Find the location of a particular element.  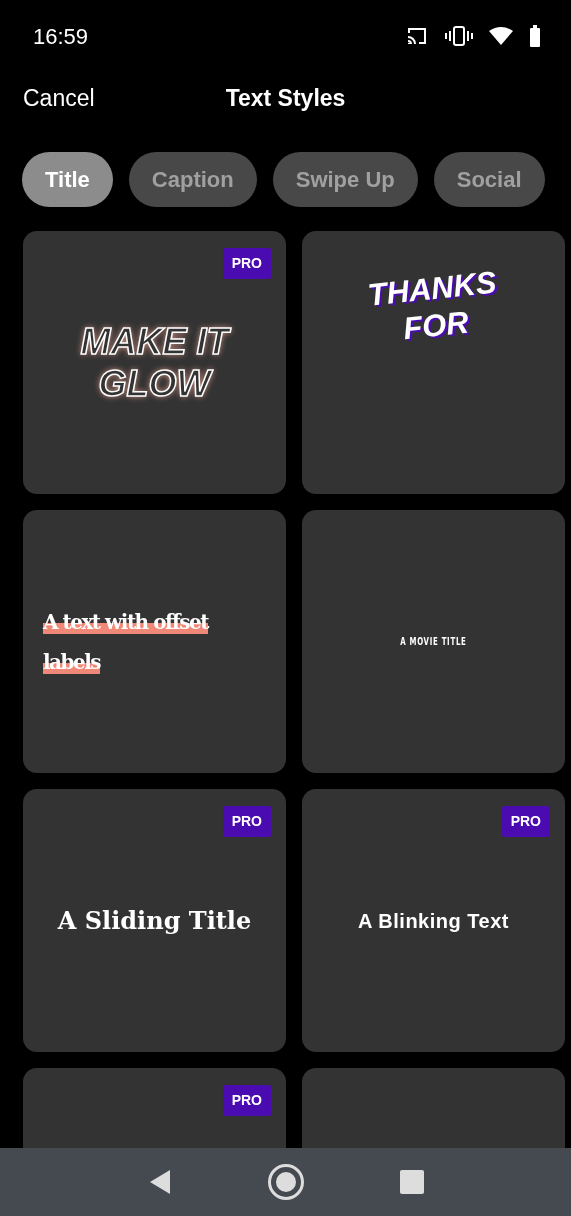

style-card: A MOVIE TITLE is located at coordinates (433, 641).